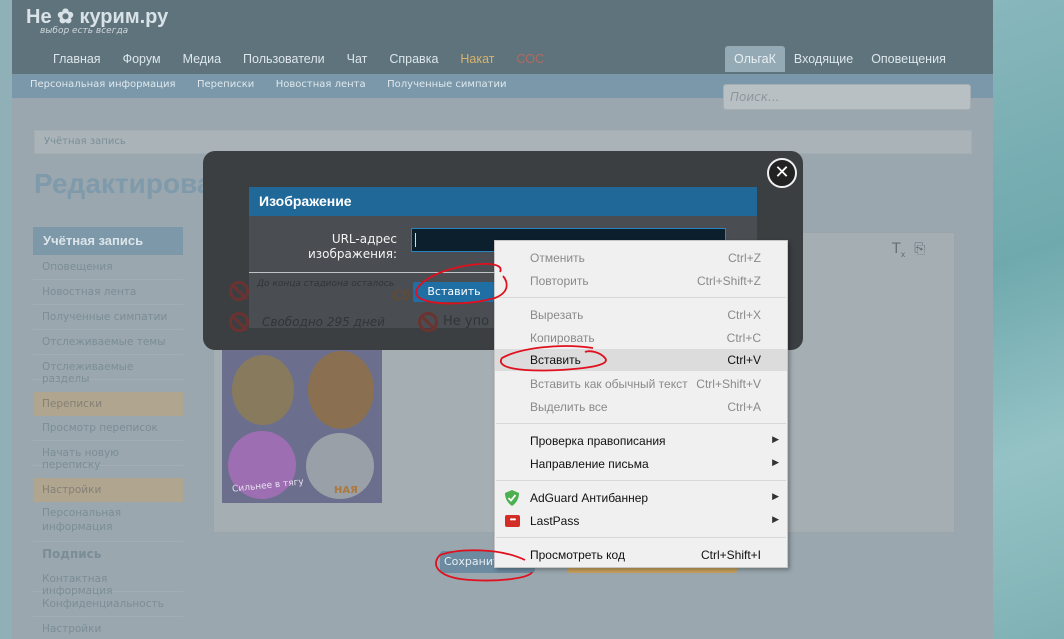  Describe the element at coordinates (108, 317) in the screenshot. I see `sidebar-item-likes: Полученные симпатии` at that location.